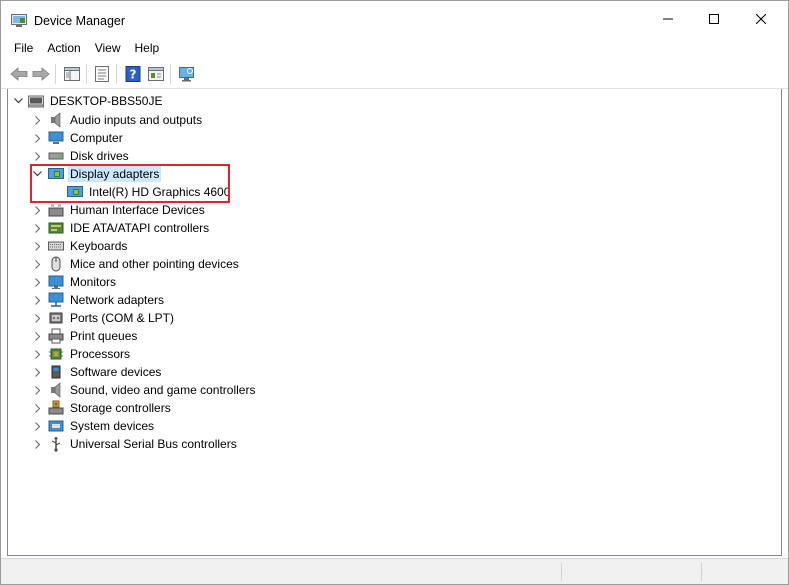 Image resolution: width=789 pixels, height=585 pixels. I want to click on sound-icon, so click(56, 390).